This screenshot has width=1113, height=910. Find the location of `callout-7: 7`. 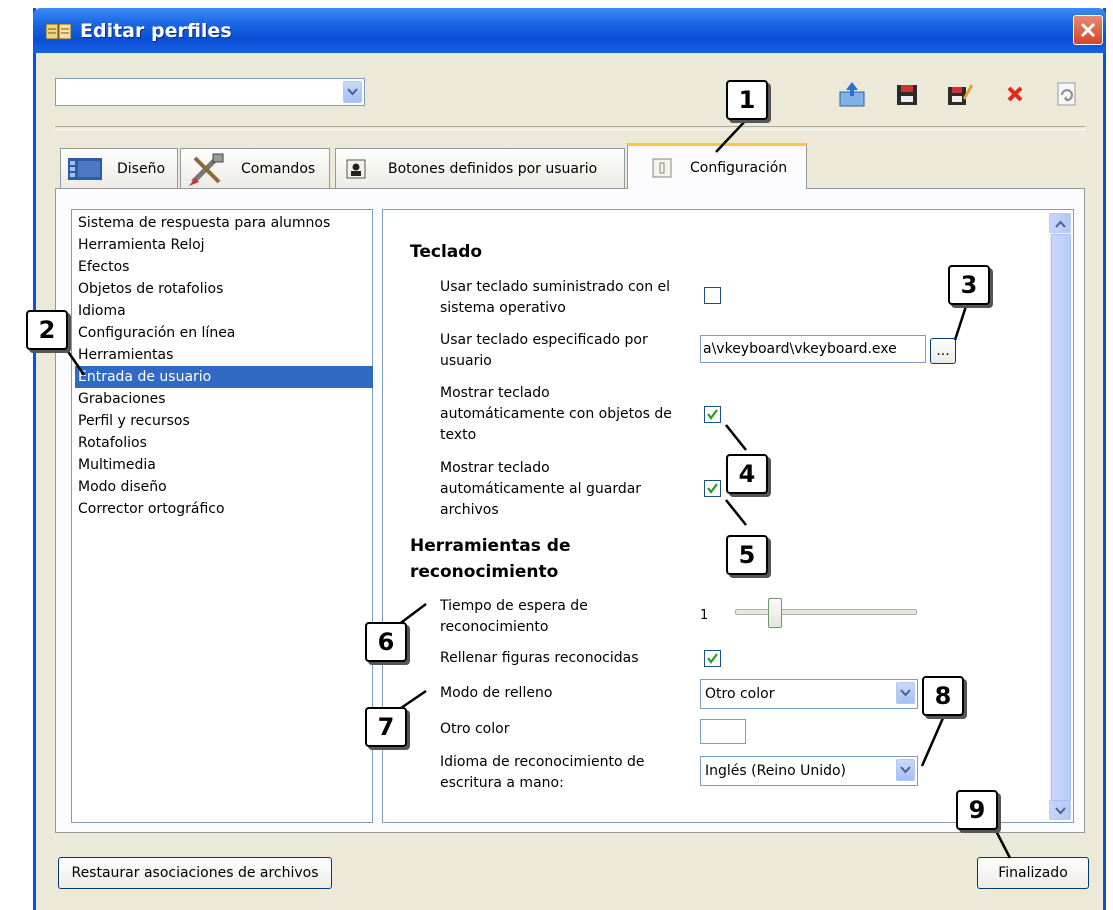

callout-7: 7 is located at coordinates (386, 727).